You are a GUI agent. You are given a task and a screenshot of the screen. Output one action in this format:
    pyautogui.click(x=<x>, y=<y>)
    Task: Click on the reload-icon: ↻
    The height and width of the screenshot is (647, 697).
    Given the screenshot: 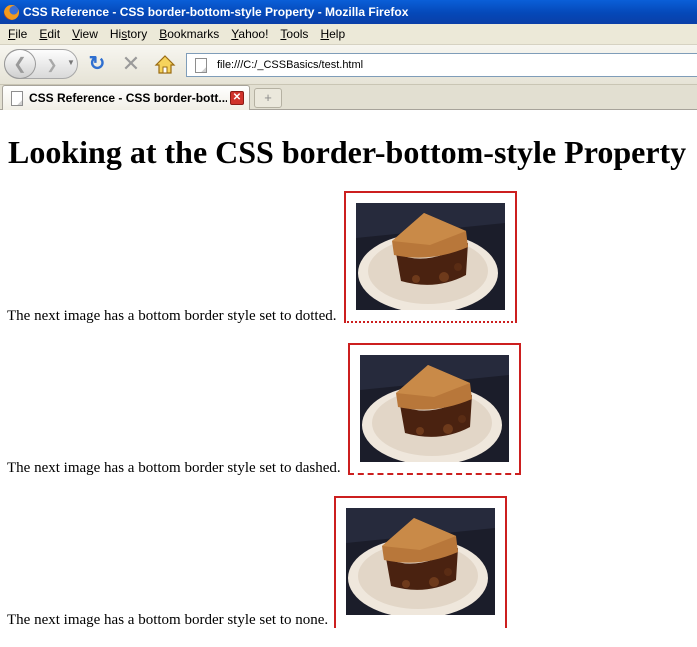 What is the action you would take?
    pyautogui.click(x=97, y=64)
    